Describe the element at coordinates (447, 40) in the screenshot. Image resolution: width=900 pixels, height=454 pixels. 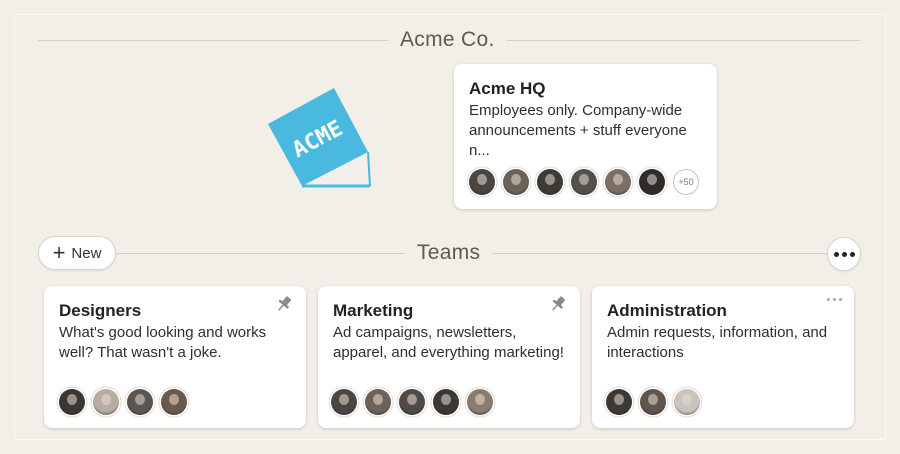
I see `company-name: Acme Co.` at that location.